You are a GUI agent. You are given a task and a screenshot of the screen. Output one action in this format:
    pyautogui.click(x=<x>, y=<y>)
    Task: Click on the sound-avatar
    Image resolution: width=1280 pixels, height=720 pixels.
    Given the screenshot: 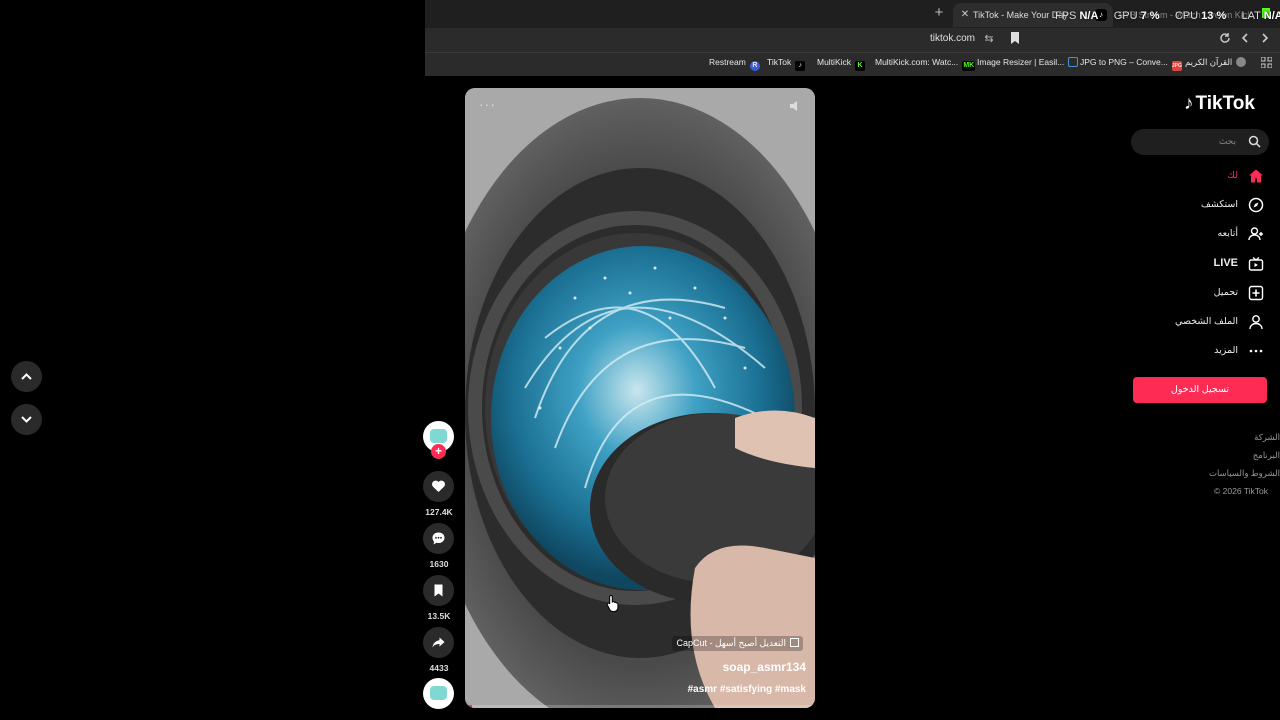 What is the action you would take?
    pyautogui.click(x=438, y=693)
    